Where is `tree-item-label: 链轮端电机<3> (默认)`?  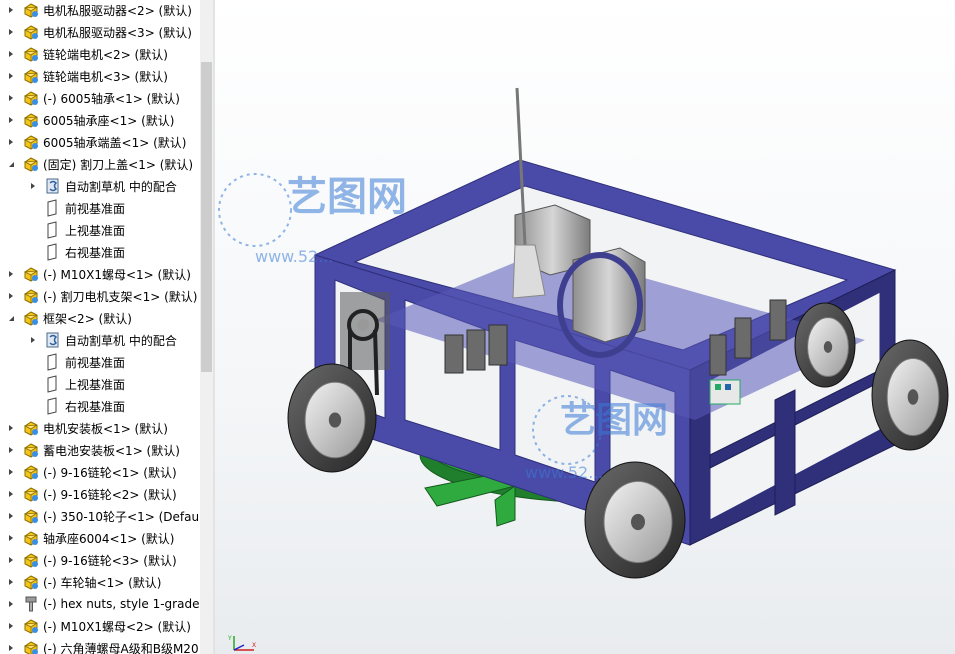
tree-item-label: 链轮端电机<3> (默认) is located at coordinates (105, 76).